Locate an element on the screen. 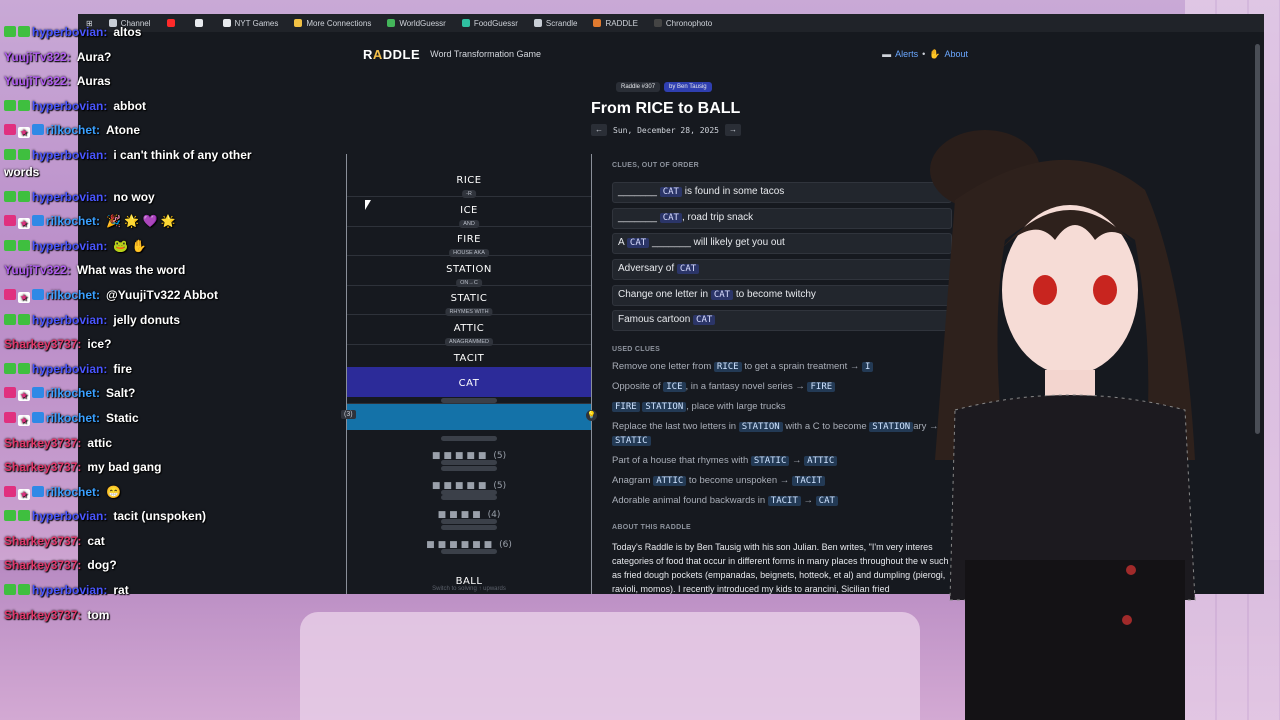 The width and height of the screenshot is (1280, 720). chat-text: 😁 is located at coordinates (113, 491).